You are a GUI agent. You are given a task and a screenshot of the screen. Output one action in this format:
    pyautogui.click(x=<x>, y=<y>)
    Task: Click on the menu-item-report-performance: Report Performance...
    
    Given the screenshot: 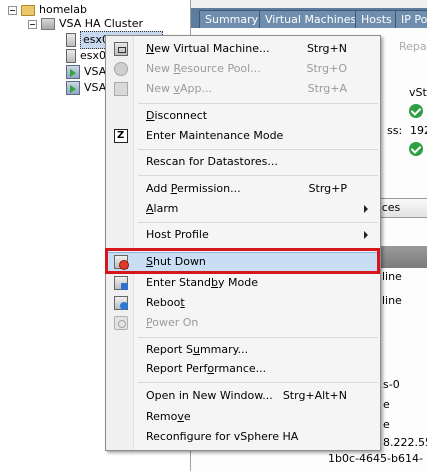 What is the action you would take?
    pyautogui.click(x=243, y=369)
    